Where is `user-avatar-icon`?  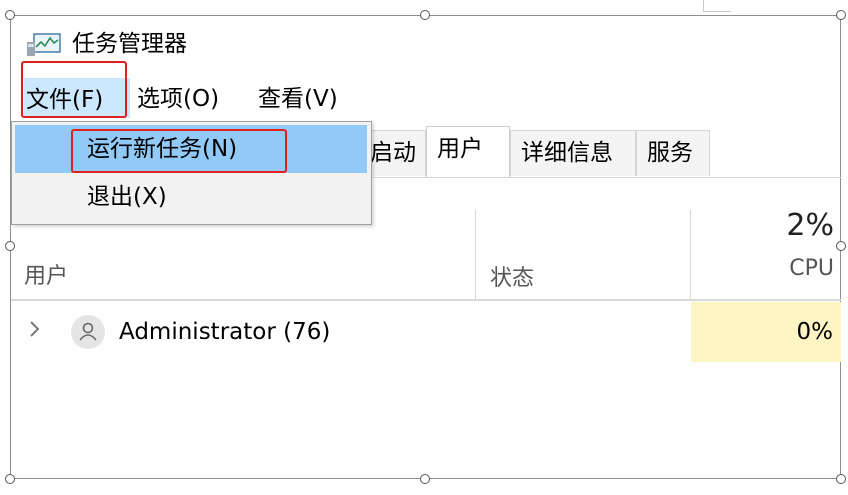 user-avatar-icon is located at coordinates (88, 332).